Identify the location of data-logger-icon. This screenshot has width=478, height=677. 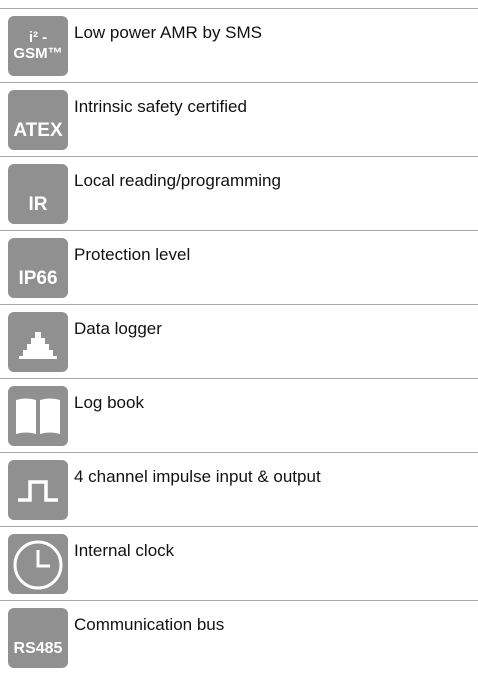
(38, 342).